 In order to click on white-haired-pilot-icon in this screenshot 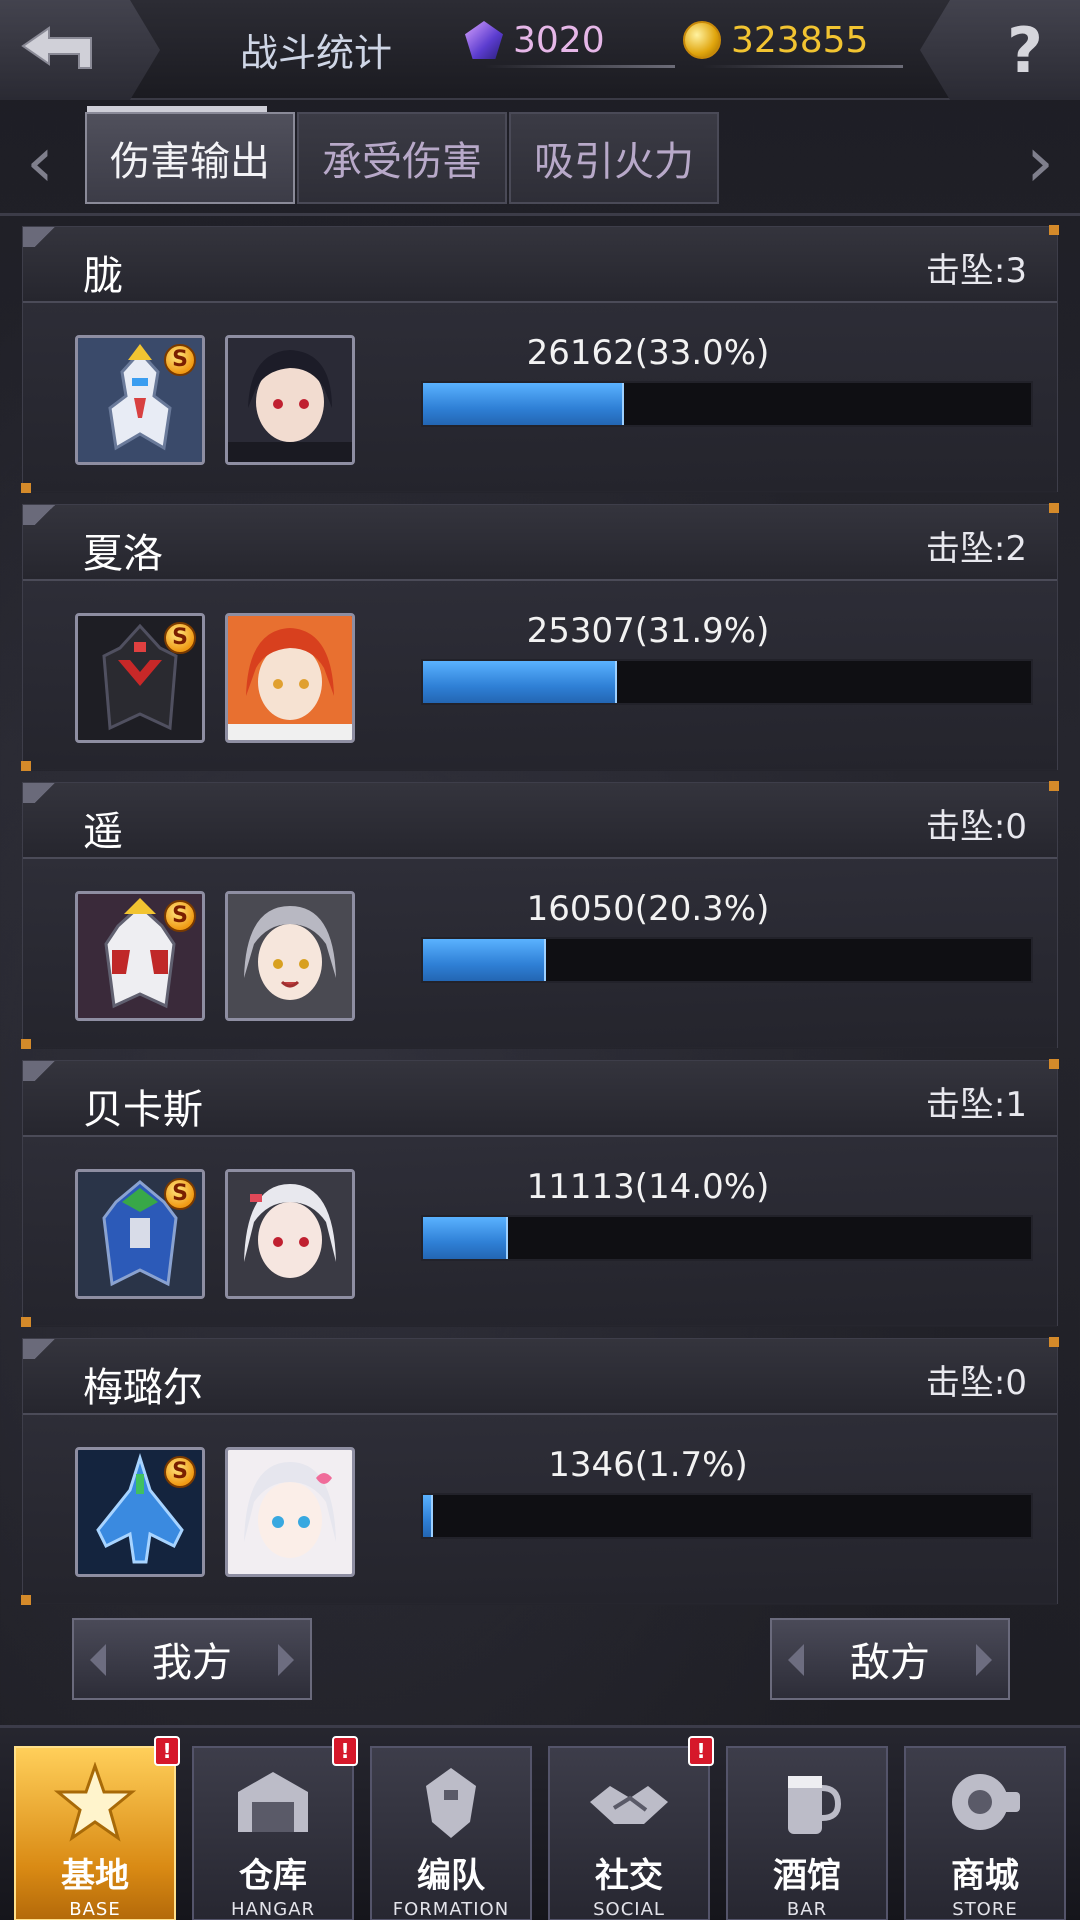, I will do `click(290, 1234)`.